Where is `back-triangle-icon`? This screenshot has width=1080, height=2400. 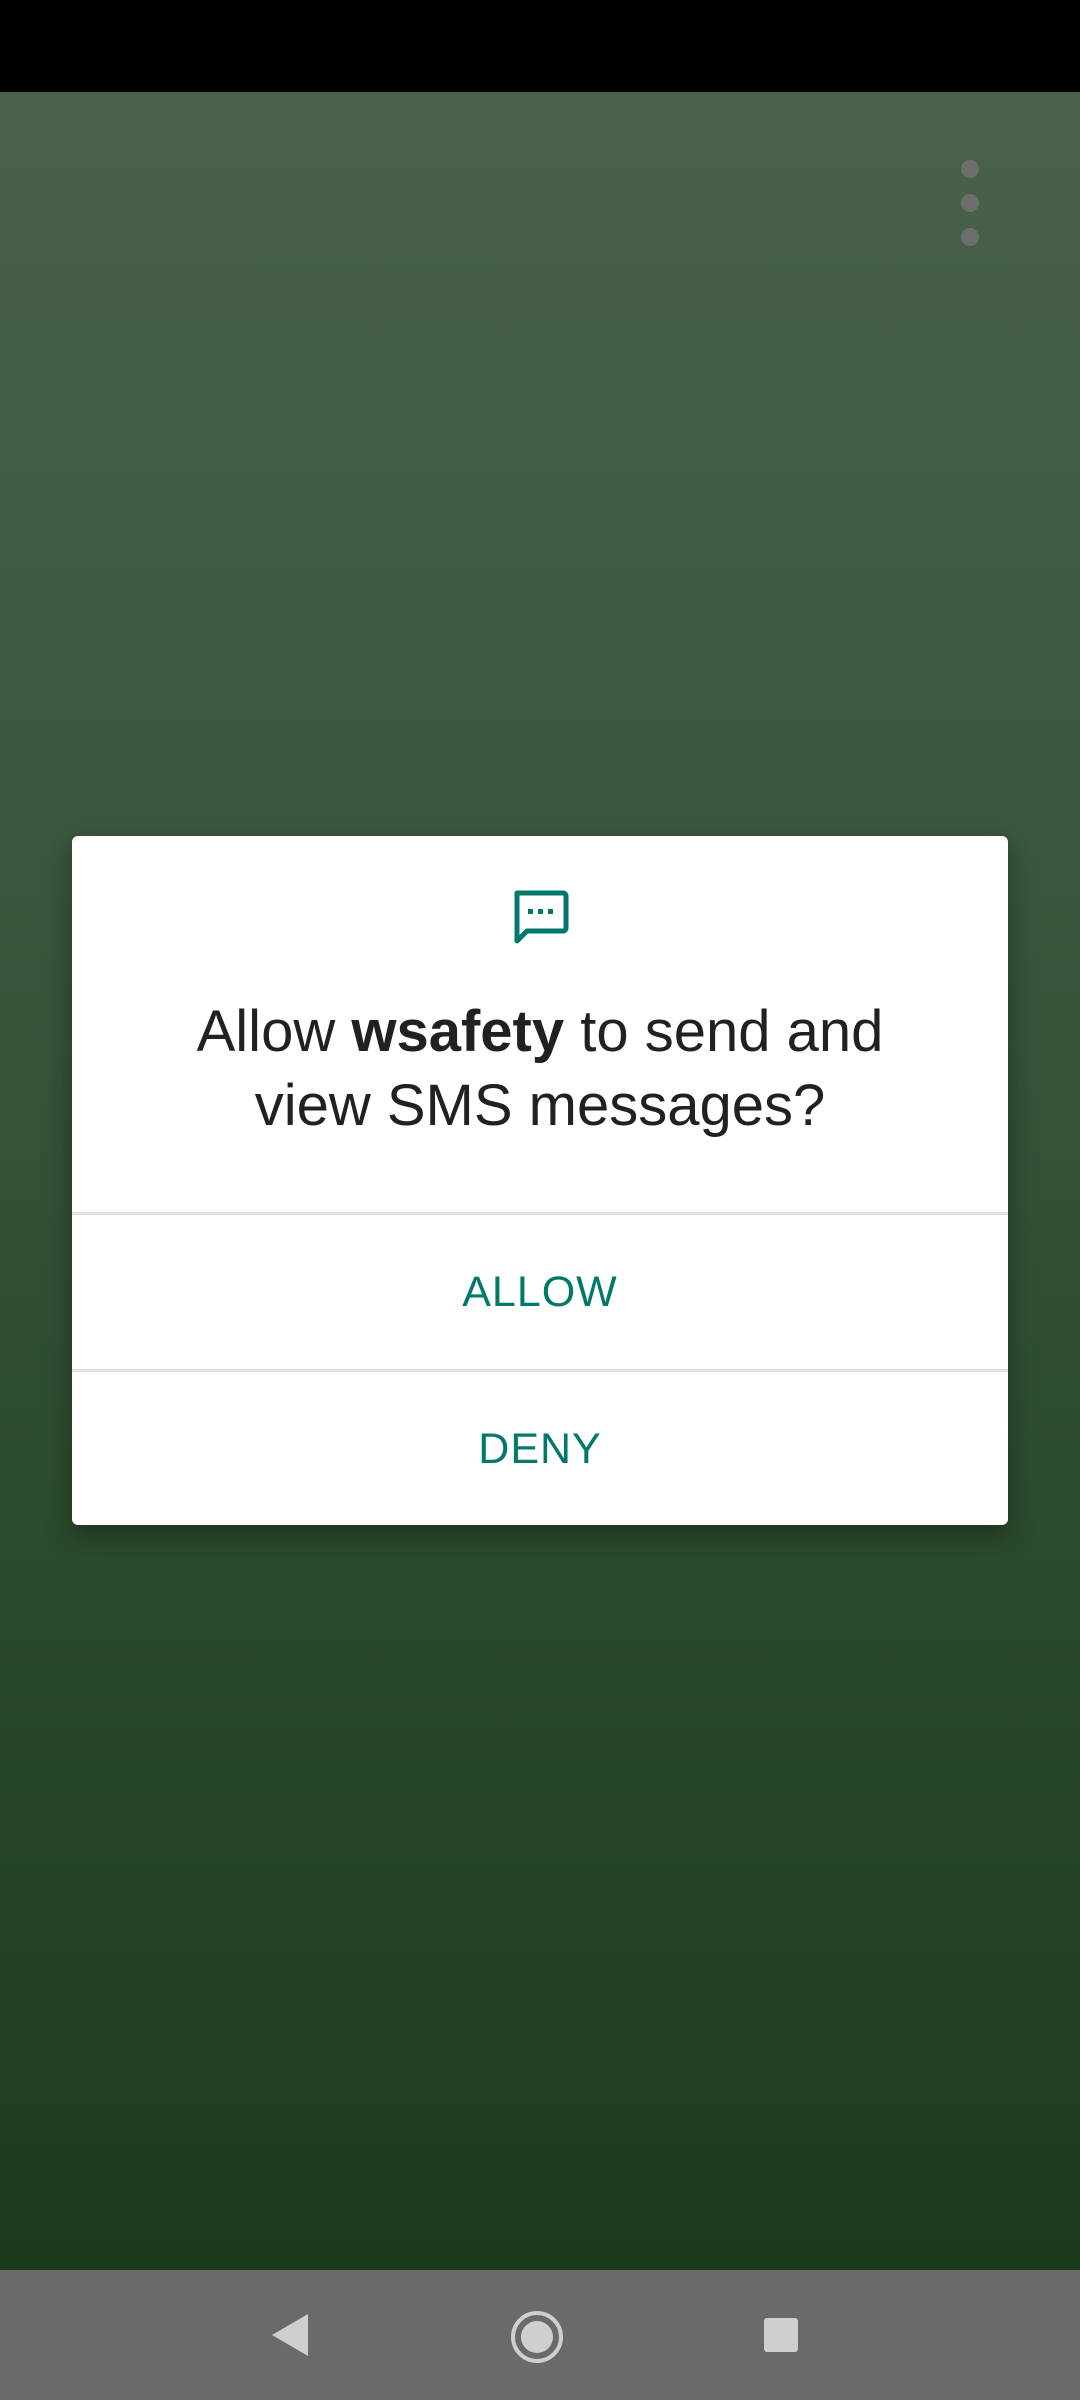 back-triangle-icon is located at coordinates (290, 2335).